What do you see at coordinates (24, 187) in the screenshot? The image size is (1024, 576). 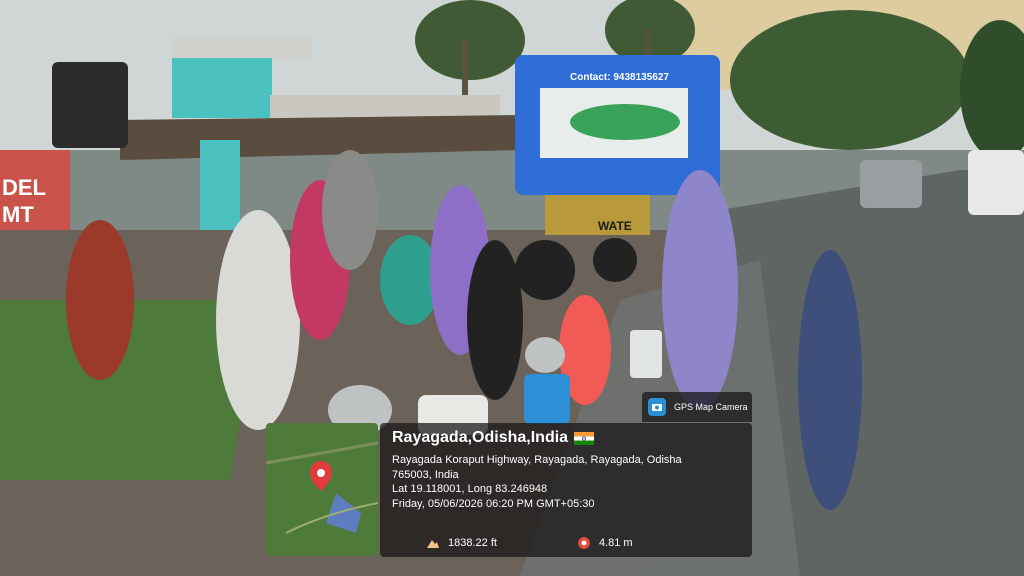 I see `billboard-text-1: DEL` at bounding box center [24, 187].